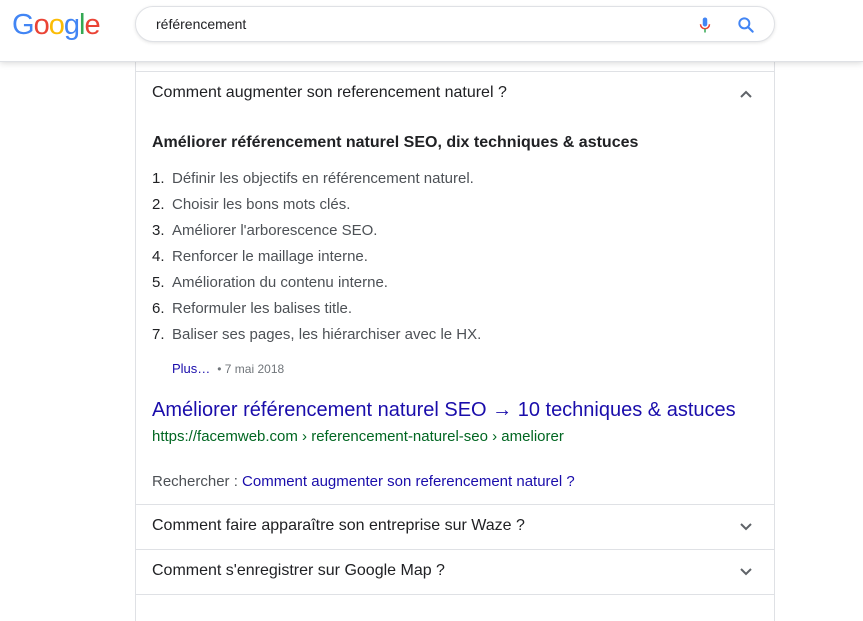 The image size is (863, 621). I want to click on list-text: Choisir les bons mots clés., so click(261, 204).